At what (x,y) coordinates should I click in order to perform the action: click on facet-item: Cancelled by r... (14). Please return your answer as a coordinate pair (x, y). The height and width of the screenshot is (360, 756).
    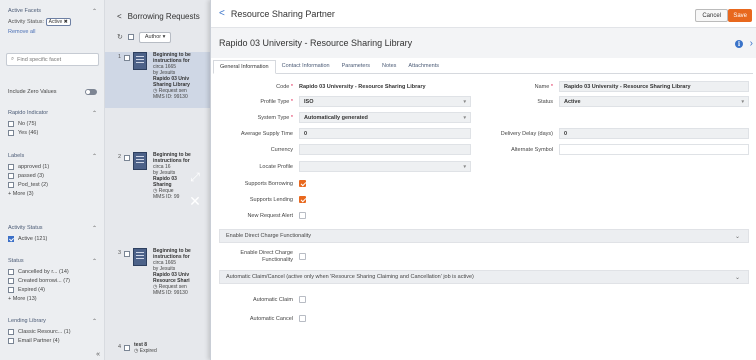
    Looking at the image, I should click on (52, 272).